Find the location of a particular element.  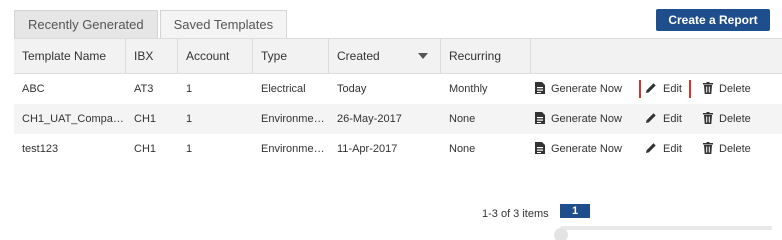

cell-template-name: ABC is located at coordinates (33, 89).